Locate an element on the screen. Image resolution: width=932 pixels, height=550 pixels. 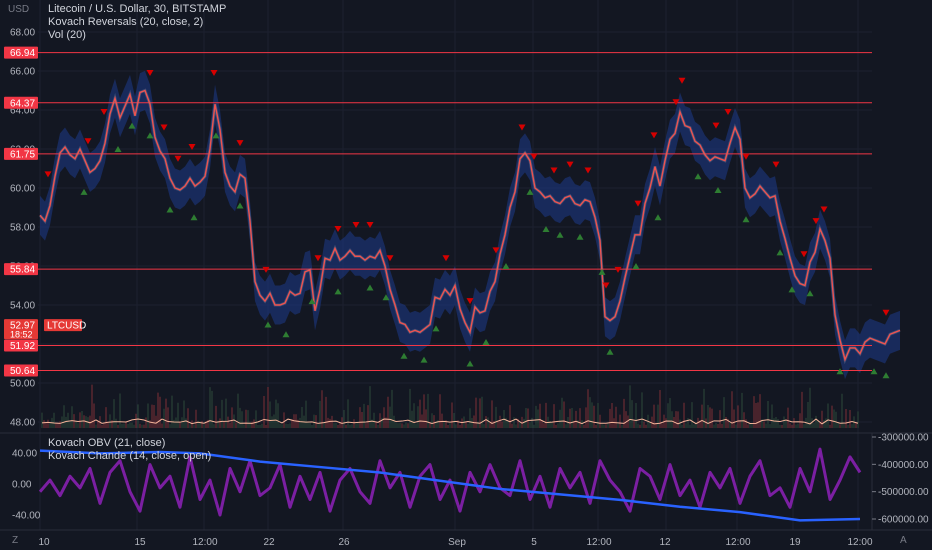
level-tag: 55.84 is located at coordinates (21, 269).